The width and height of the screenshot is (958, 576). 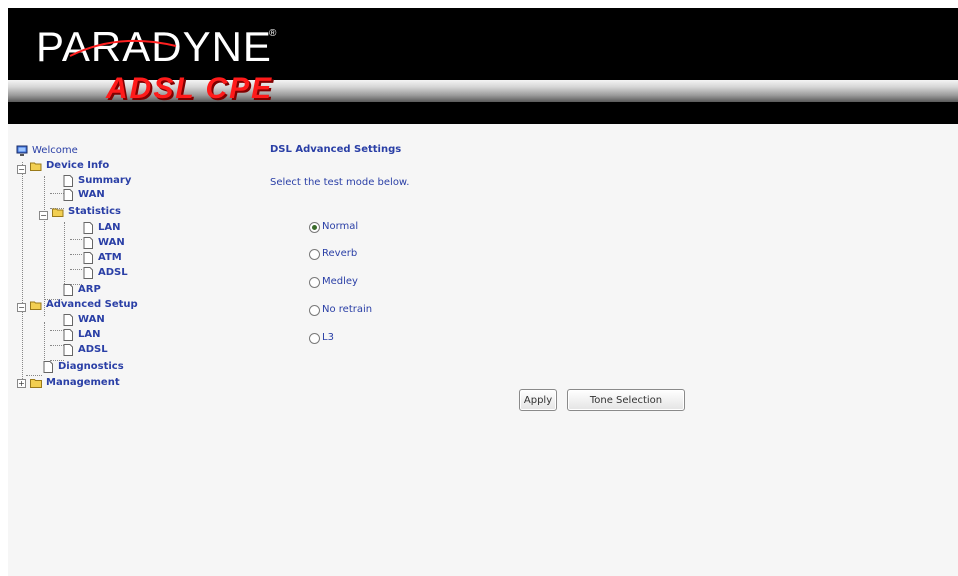 What do you see at coordinates (36, 383) in the screenshot?
I see `folder-closed-icon` at bounding box center [36, 383].